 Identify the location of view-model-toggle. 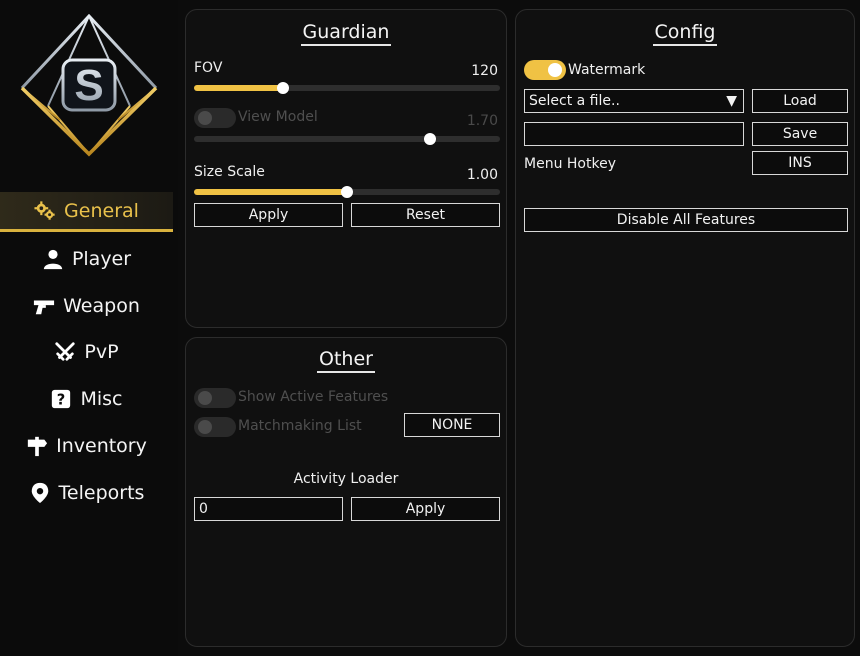
(215, 118).